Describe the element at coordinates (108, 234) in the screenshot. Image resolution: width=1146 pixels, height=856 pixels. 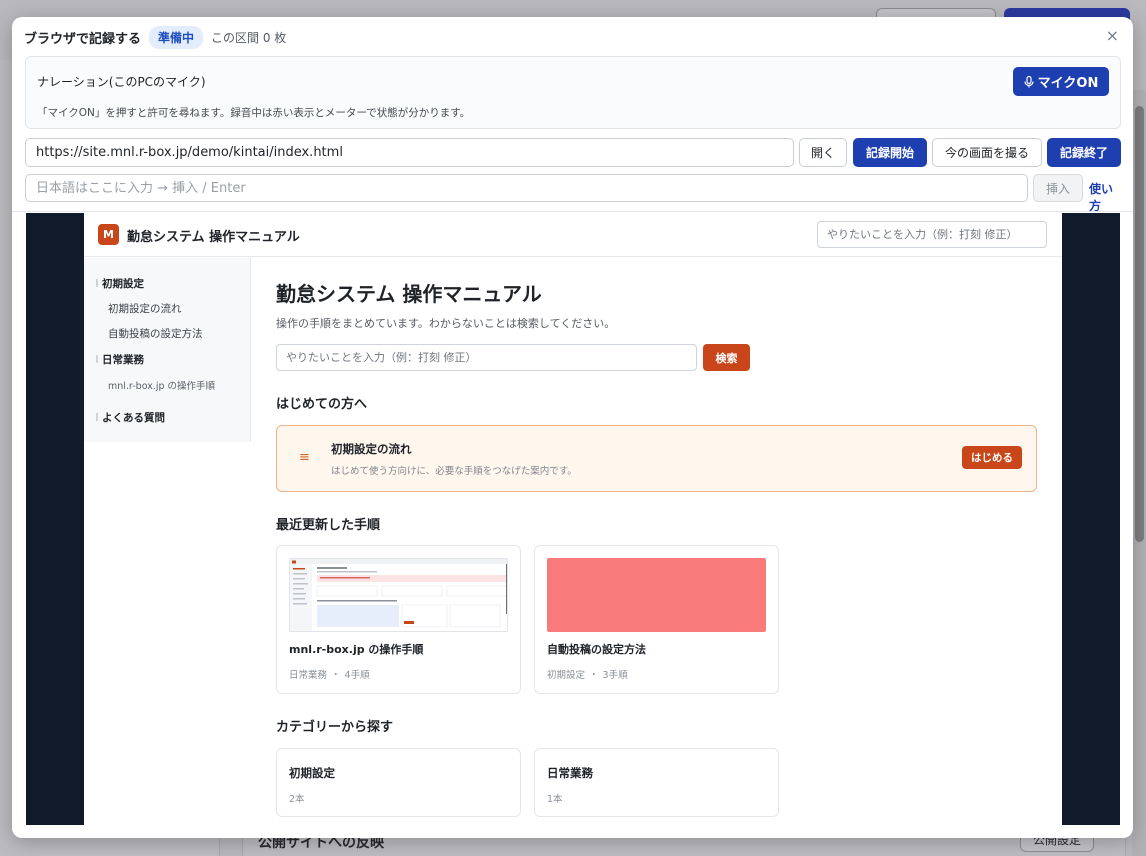
I see `site-logo: M` at that location.